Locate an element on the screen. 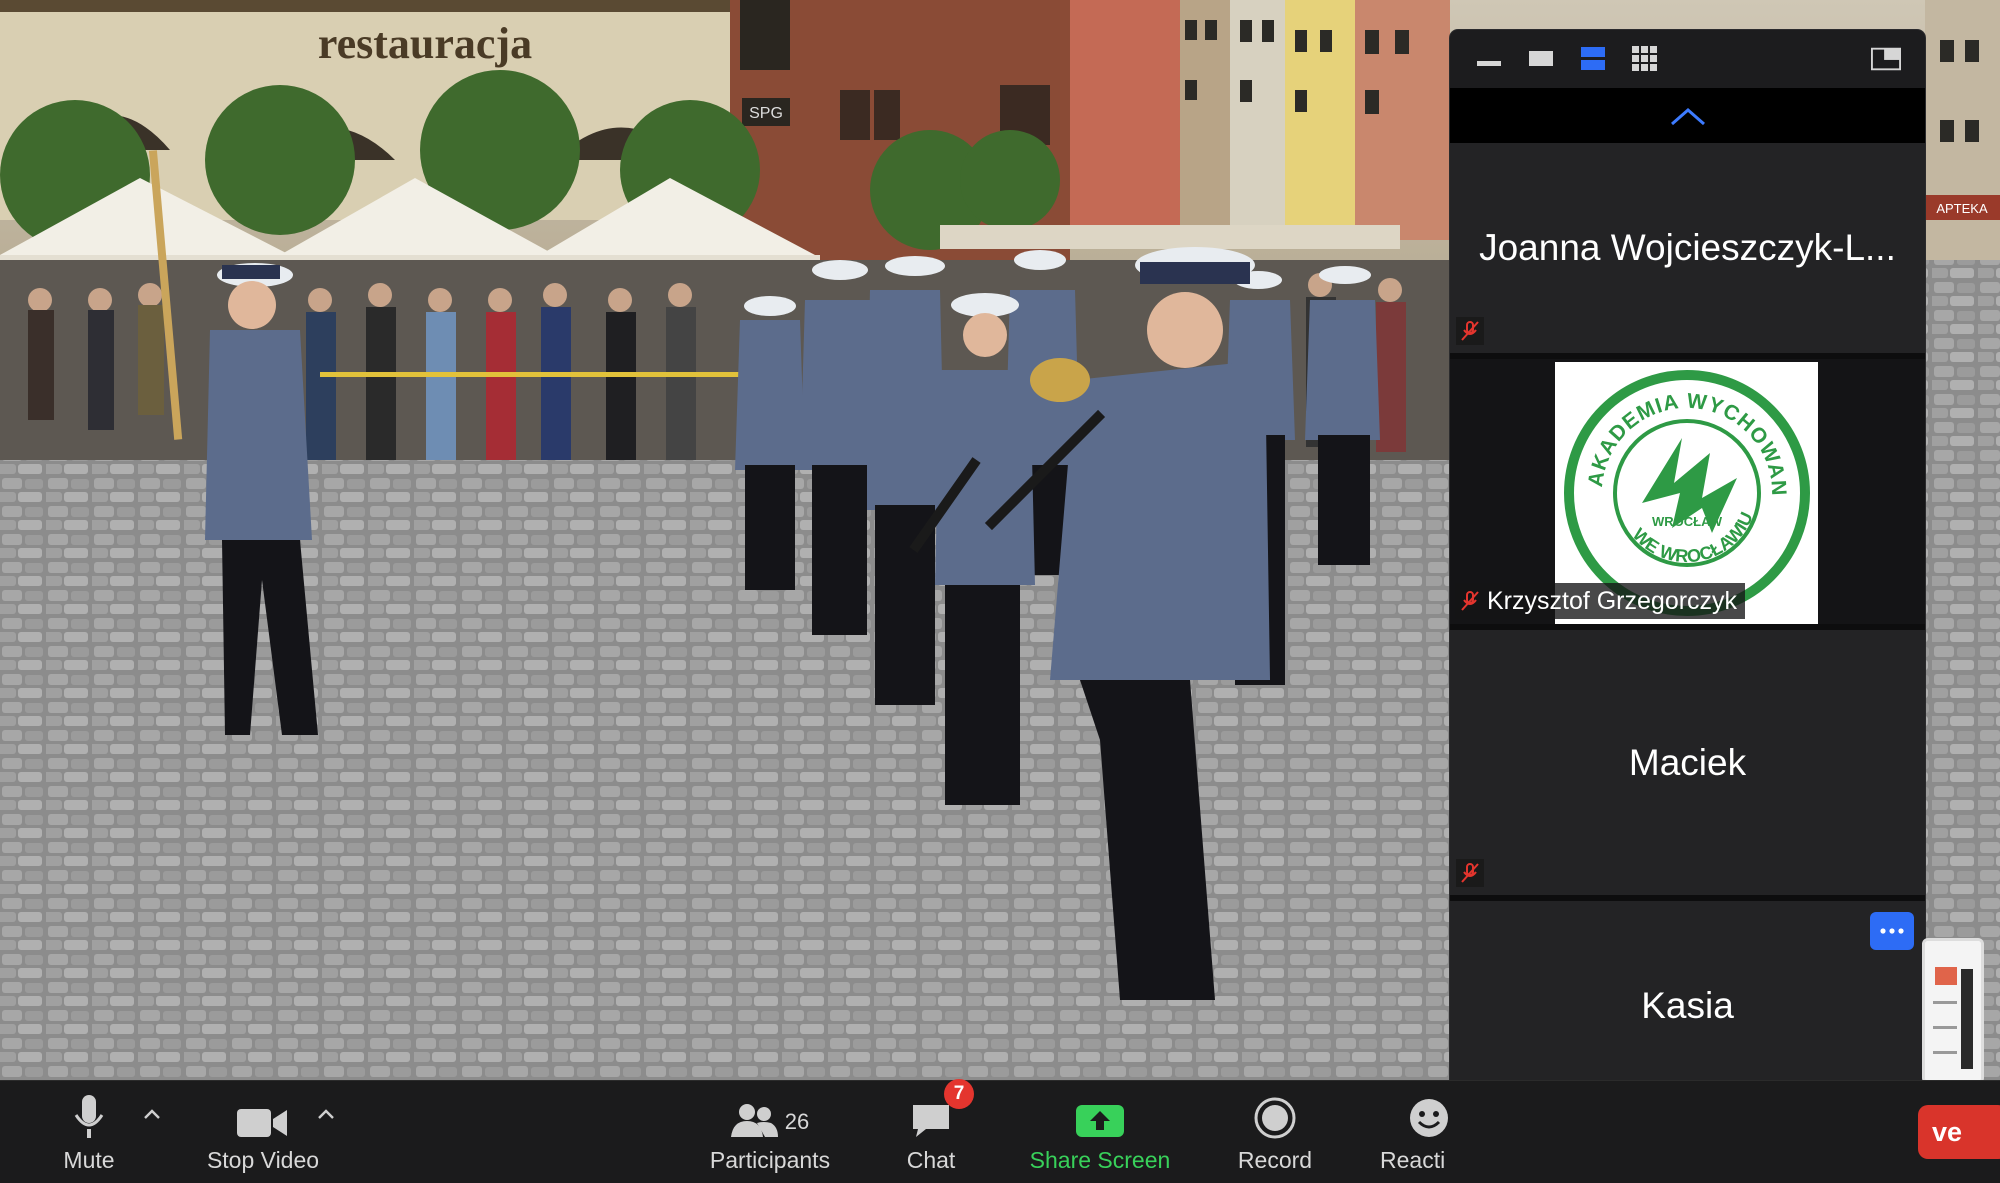 Image resolution: width=2000 pixels, height=1183 pixels. leave-button: ve is located at coordinates (1959, 1132).